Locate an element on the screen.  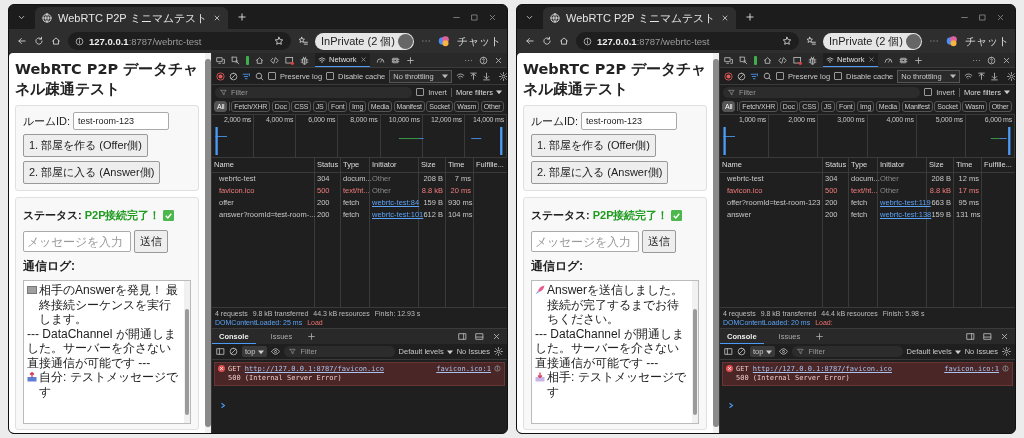
record-icon is located at coordinates (220, 76).